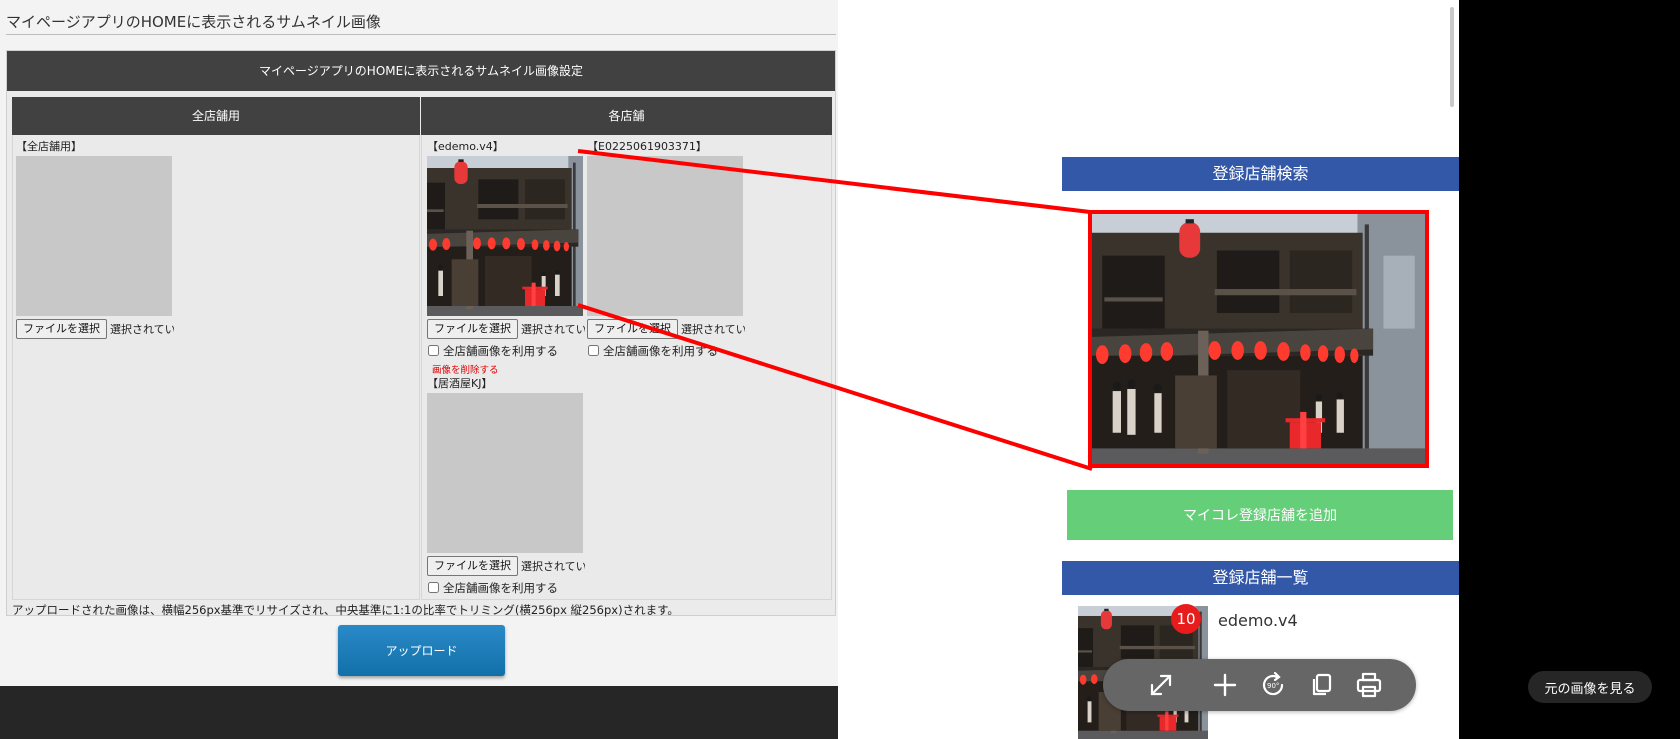 Image resolution: width=1680 pixels, height=739 pixels. What do you see at coordinates (647, 146) in the screenshot?
I see `slot-label: 【E0225061903371】` at bounding box center [647, 146].